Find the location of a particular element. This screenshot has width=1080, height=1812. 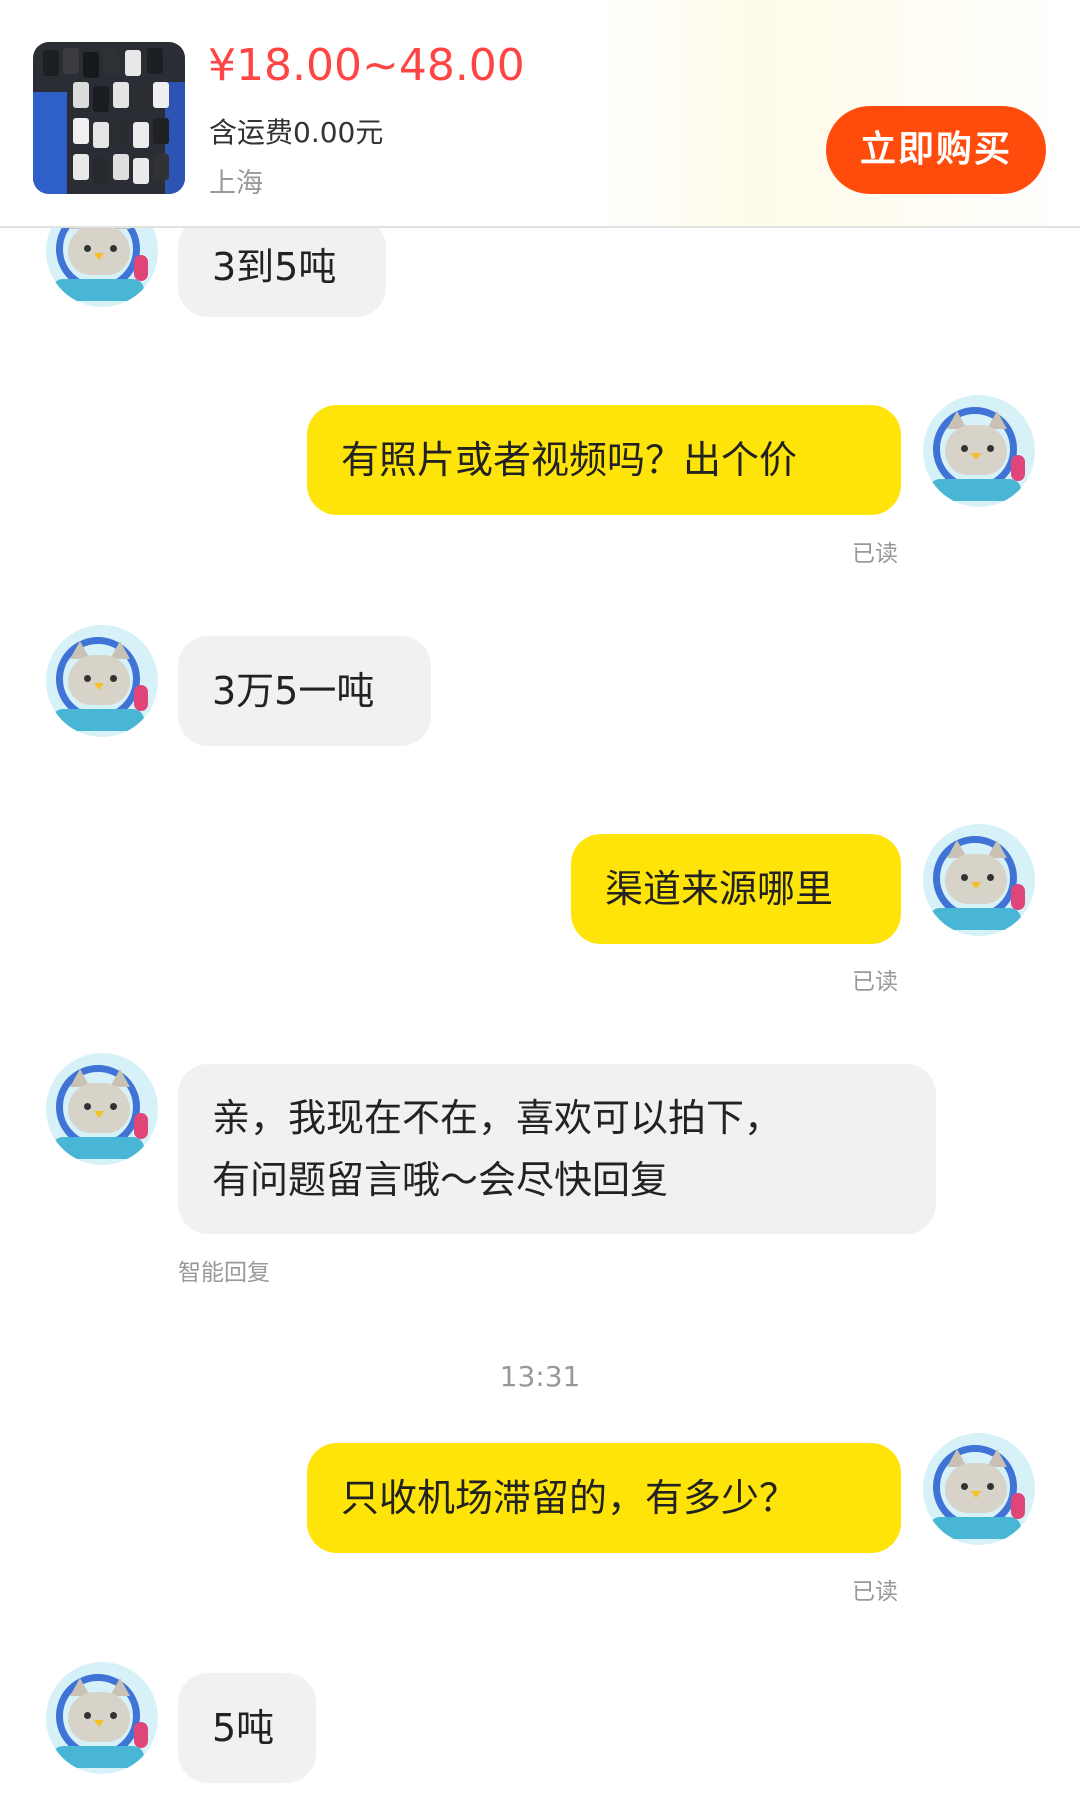

message-bubble-incoming: 亲，我现在不在，喜欢可以拍下， 有问题留言哦～会尽快回复 is located at coordinates (557, 1149).